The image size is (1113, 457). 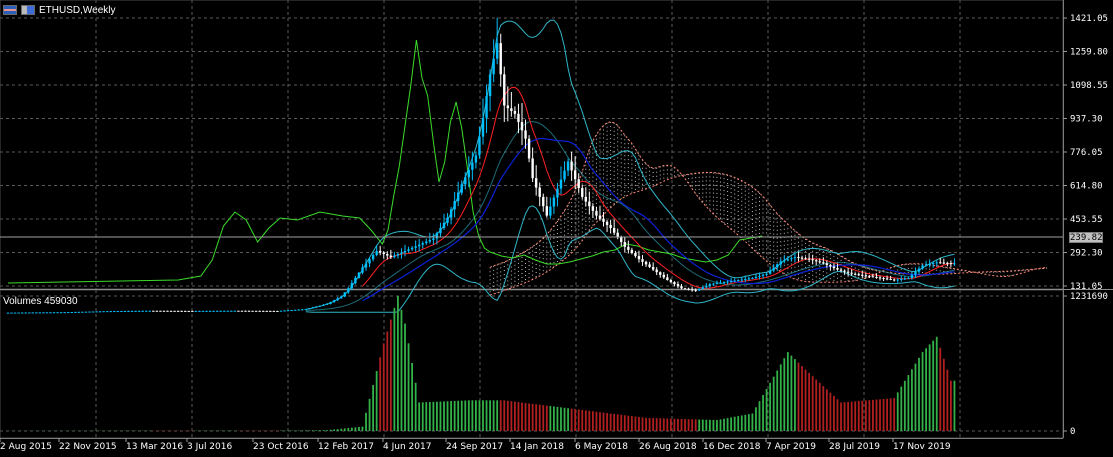 I want to click on volumes-label: Volumes 459030, so click(x=40, y=301).